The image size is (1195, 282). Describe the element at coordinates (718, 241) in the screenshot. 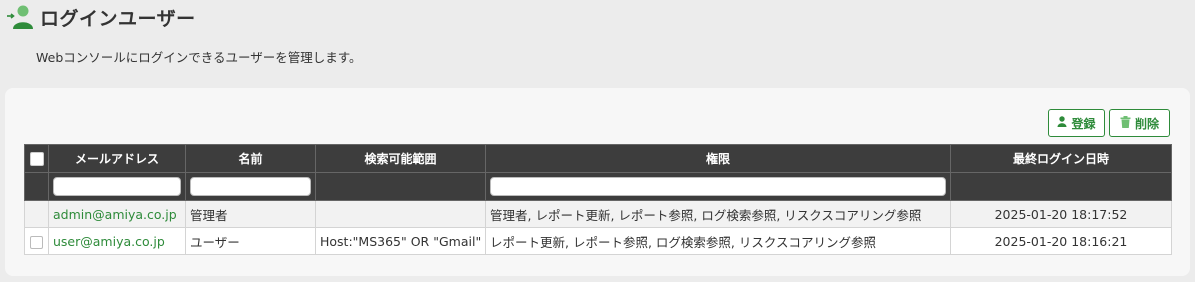

I see `permissions-cell: レポート更新, レポート参照, ログ検索参照, リスクスコアリング参照` at that location.